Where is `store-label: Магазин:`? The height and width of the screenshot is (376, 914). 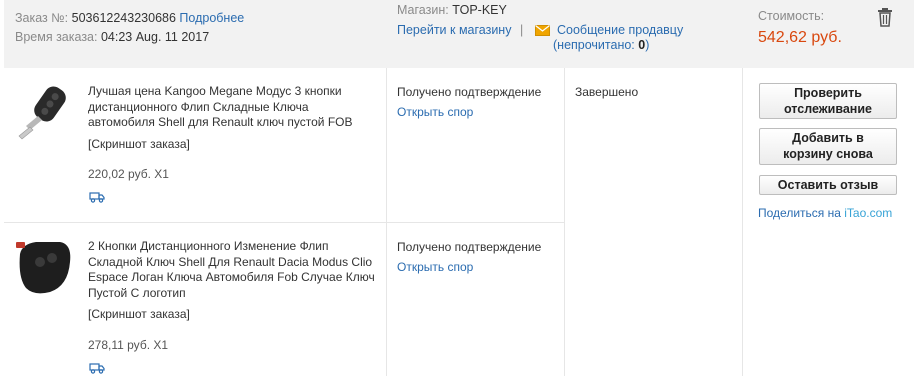 store-label: Магазин: is located at coordinates (423, 10).